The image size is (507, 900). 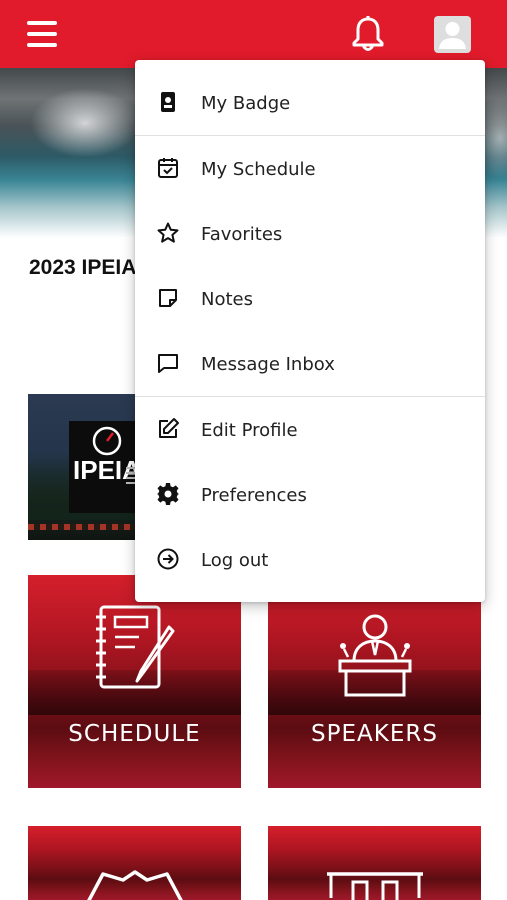 I want to click on menu-item-label: Log out, so click(x=235, y=560).